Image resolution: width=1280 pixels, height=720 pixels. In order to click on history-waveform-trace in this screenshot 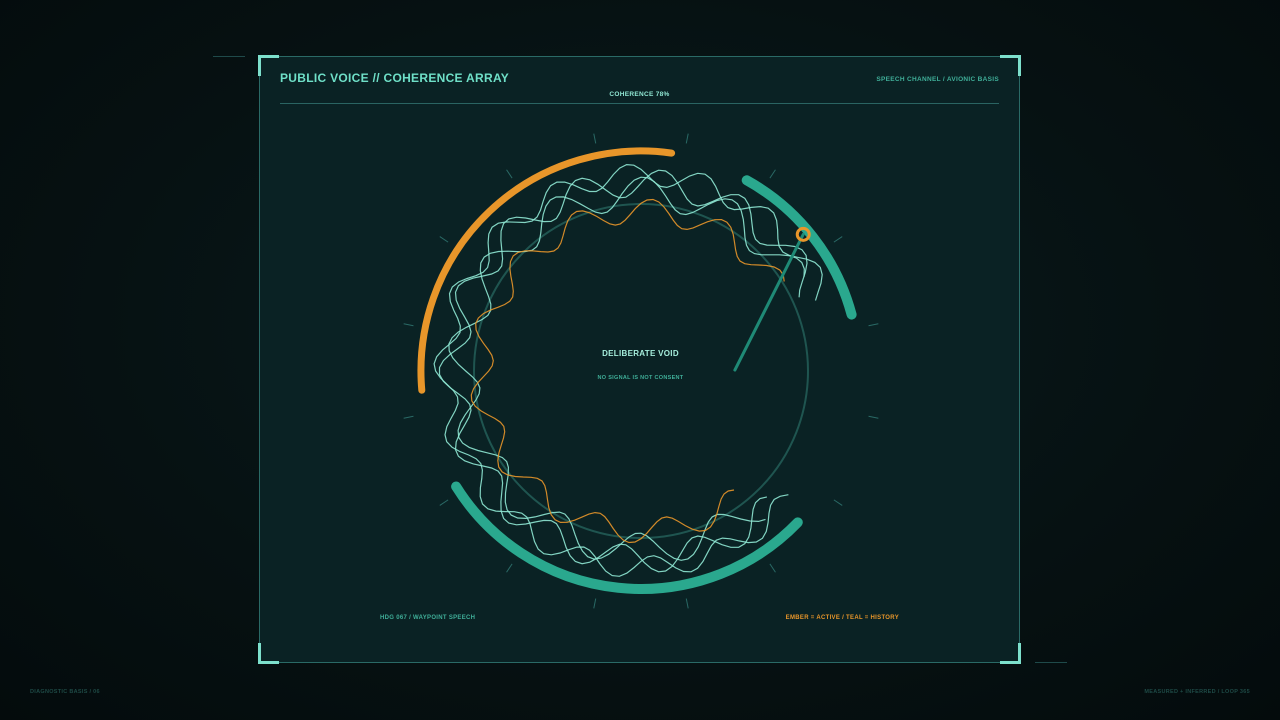, I will do `click(626, 368)`.